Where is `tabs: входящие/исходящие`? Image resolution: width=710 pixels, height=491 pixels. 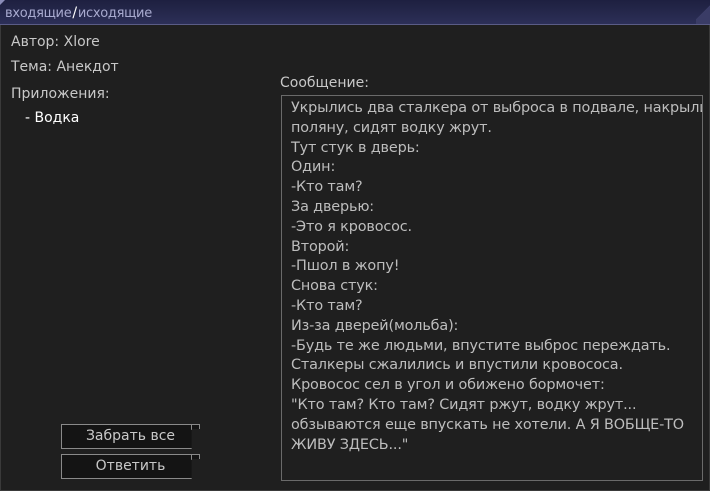 tabs: входящие/исходящие is located at coordinates (78, 13).